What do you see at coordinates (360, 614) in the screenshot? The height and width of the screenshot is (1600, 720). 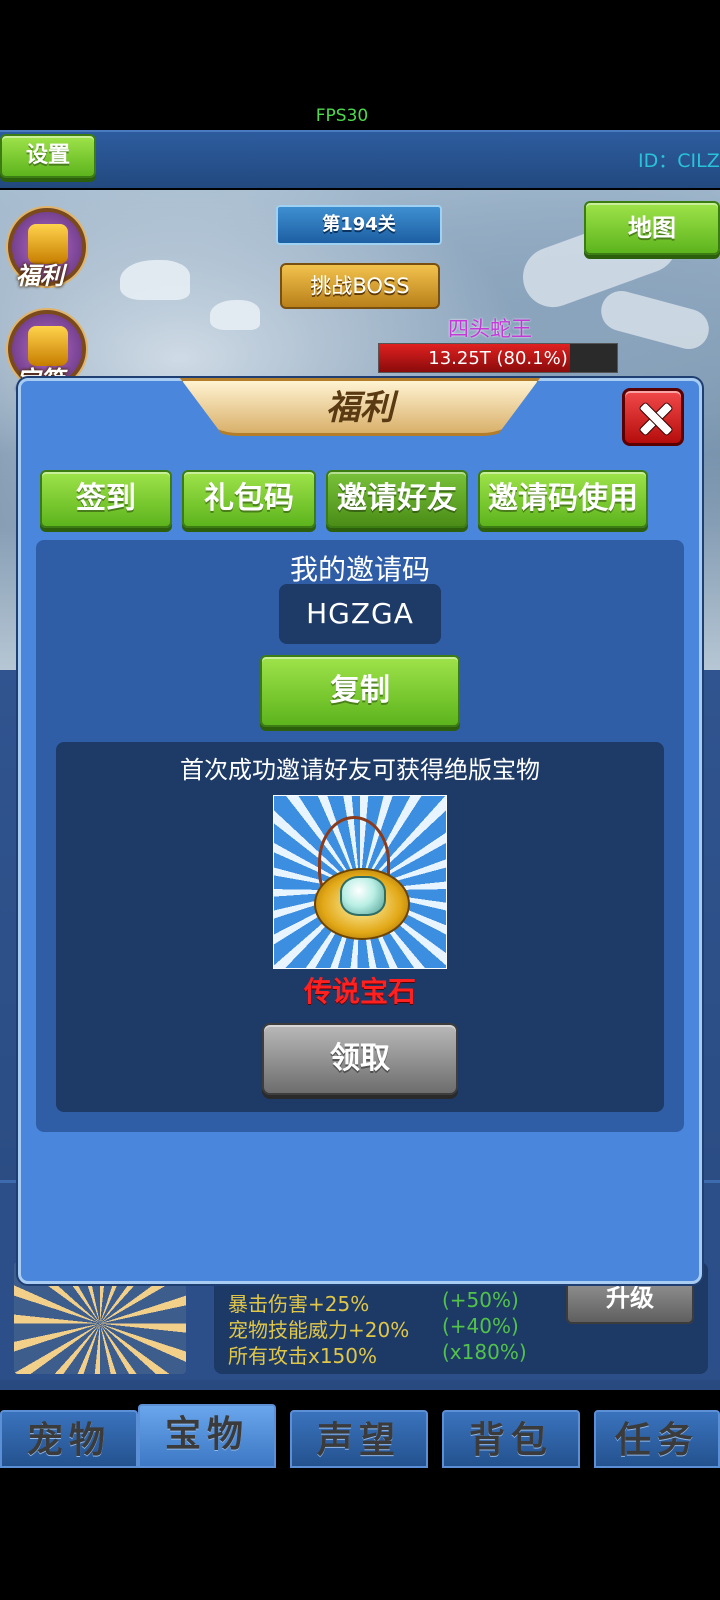 I see `invite-code-value: HGZGA` at bounding box center [360, 614].